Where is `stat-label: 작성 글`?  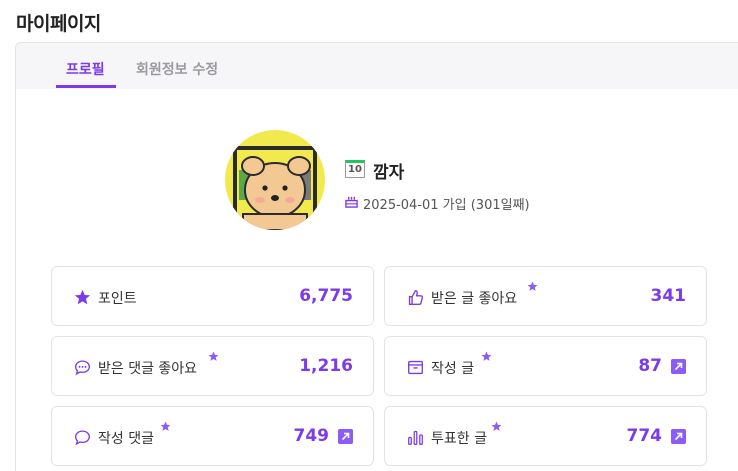 stat-label: 작성 글 is located at coordinates (453, 369).